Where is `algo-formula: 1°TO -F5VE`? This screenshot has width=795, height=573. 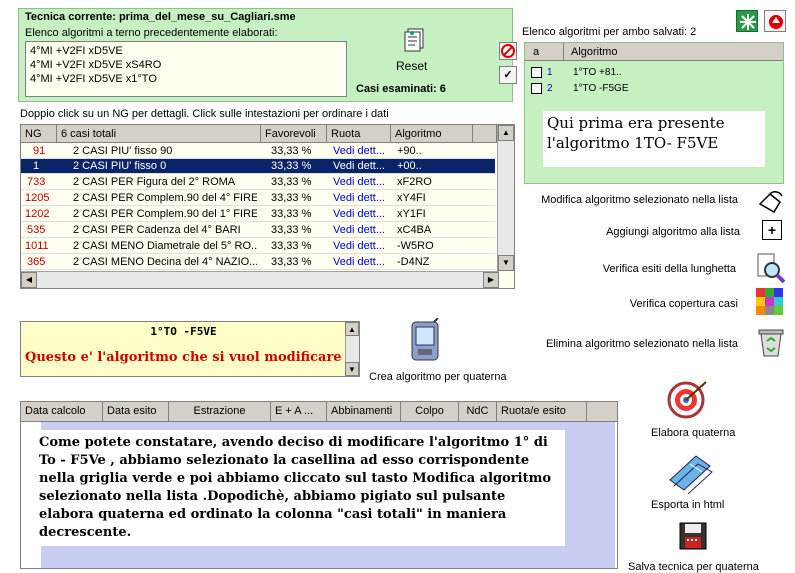
algo-formula: 1°TO -F5VE is located at coordinates (183, 331).